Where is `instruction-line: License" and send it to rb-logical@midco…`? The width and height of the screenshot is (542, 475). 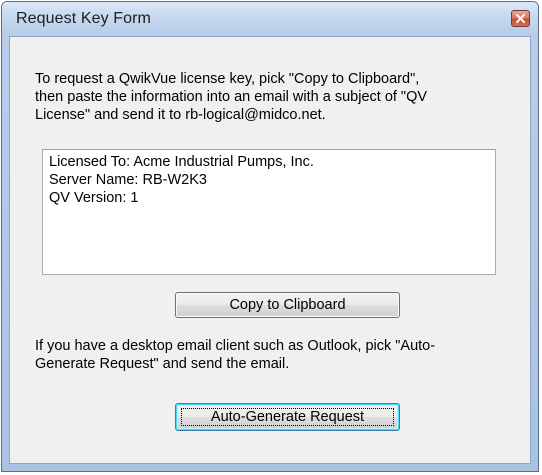
instruction-line: License" and send it to rb-logical@midco… is located at coordinates (180, 115).